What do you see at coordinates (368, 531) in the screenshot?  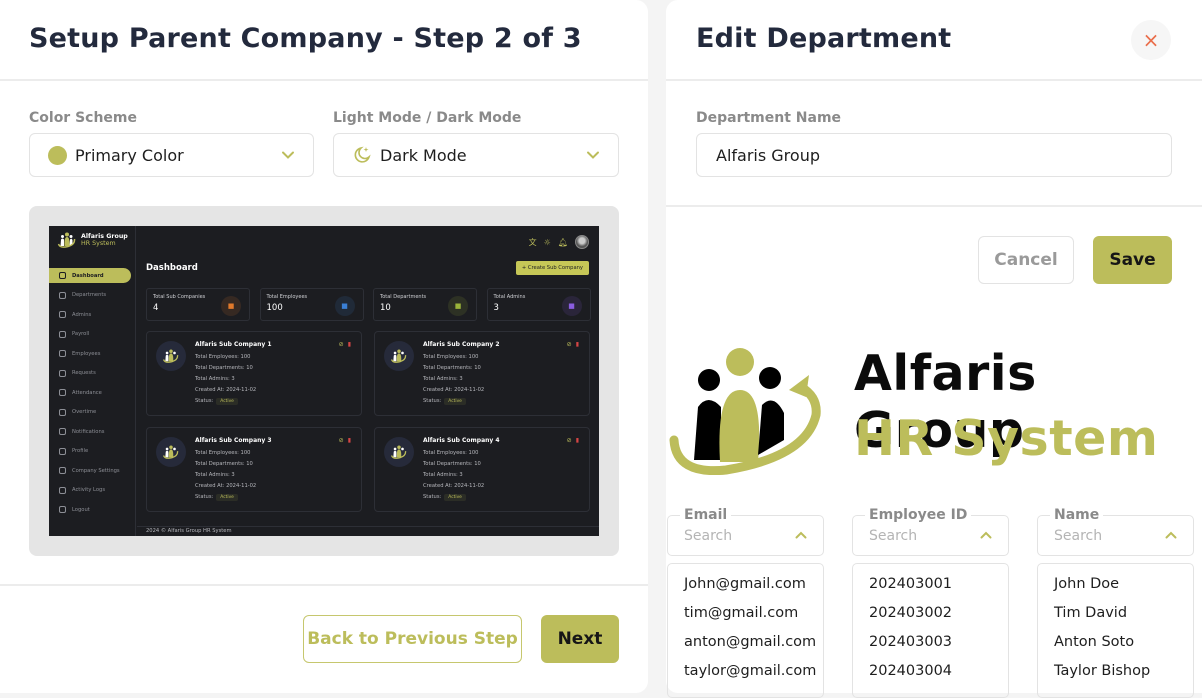 I see `preview-footer: 2024 © Alfaris Group HR System` at bounding box center [368, 531].